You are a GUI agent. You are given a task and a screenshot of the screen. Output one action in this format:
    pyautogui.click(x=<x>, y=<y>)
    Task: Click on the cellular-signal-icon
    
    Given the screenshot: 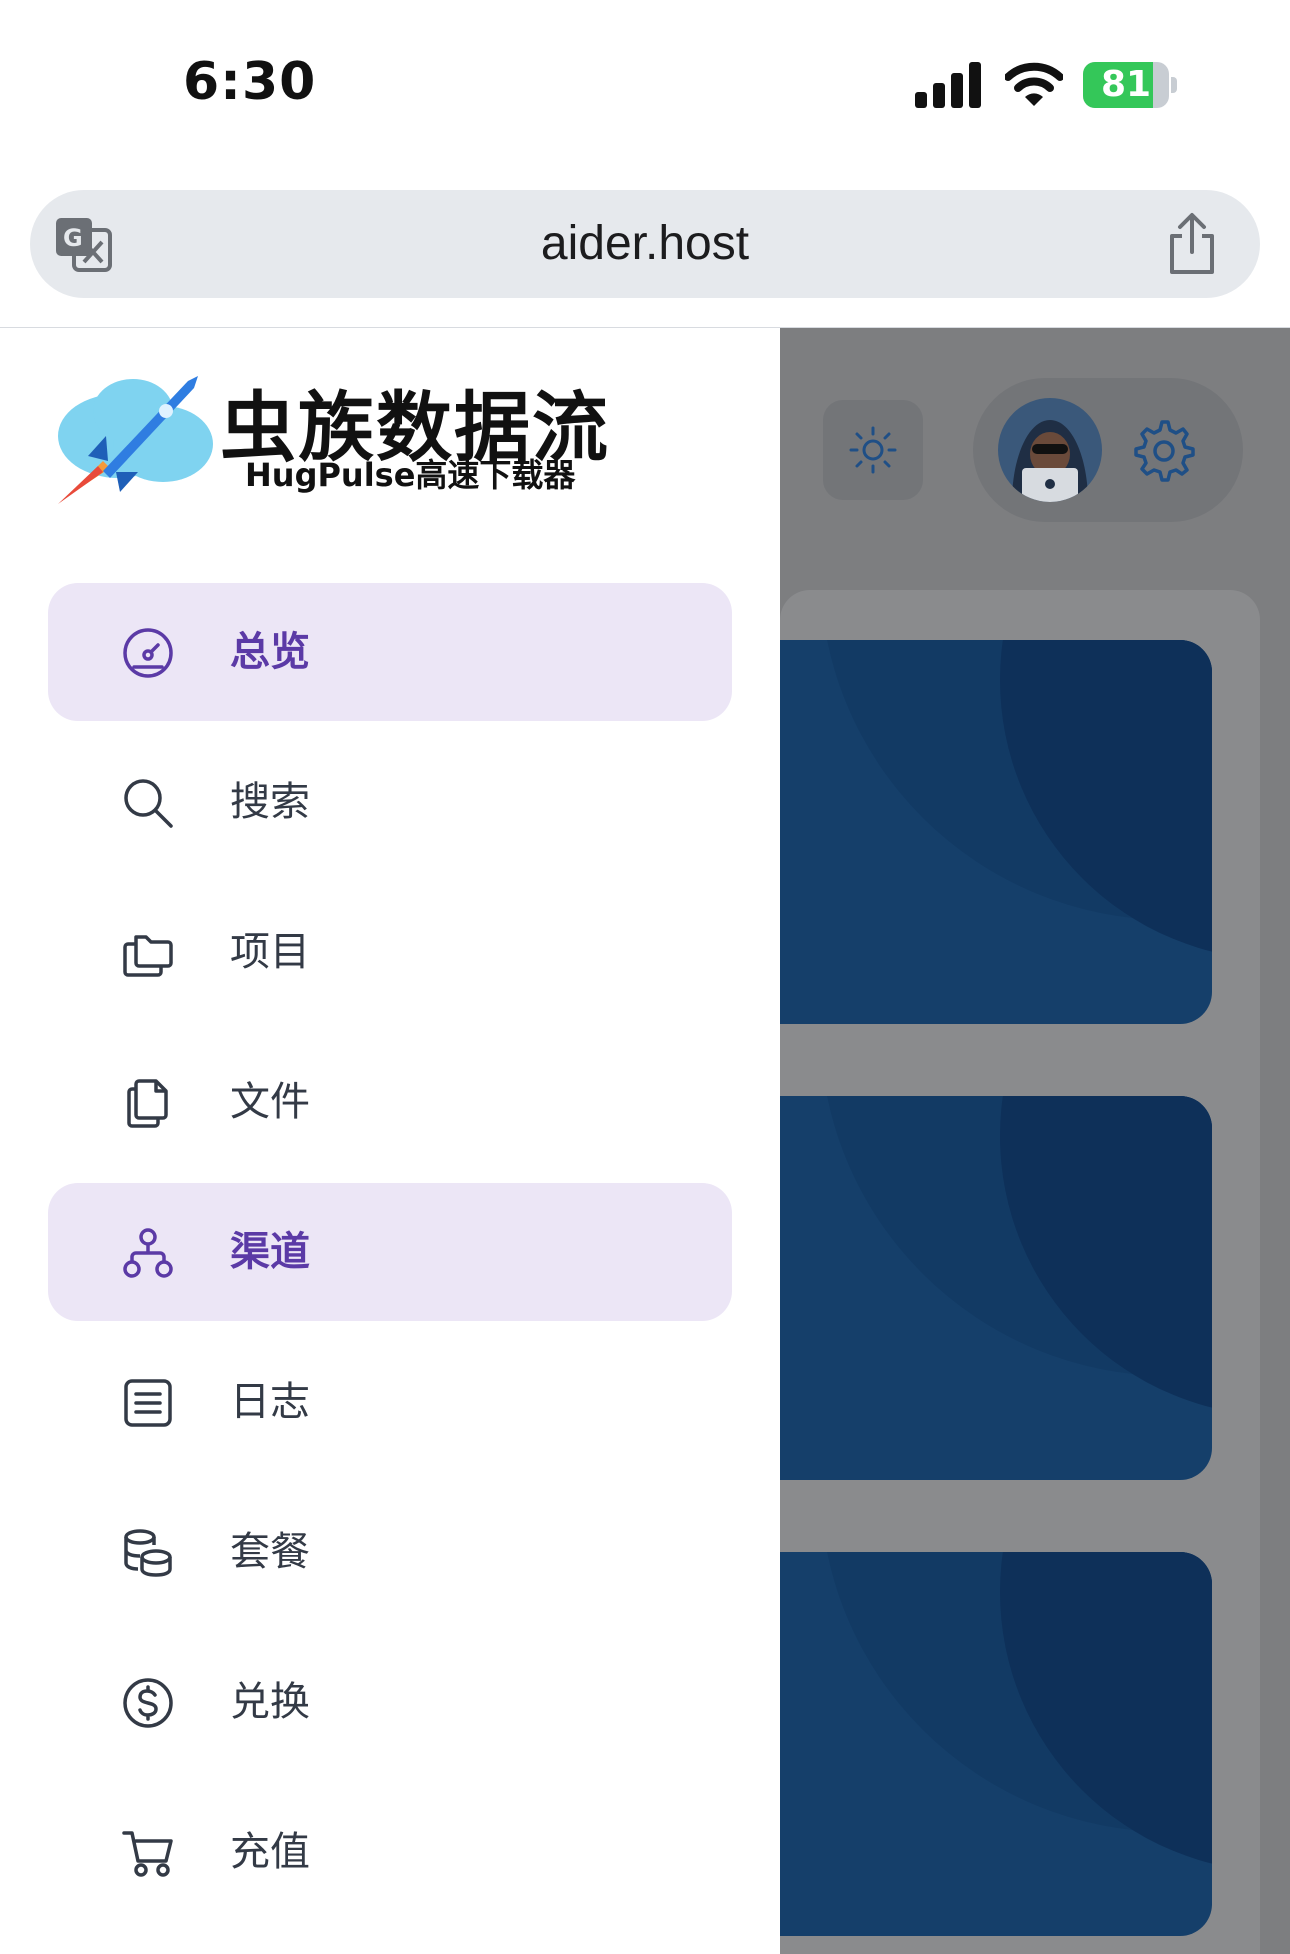 What is the action you would take?
    pyautogui.click(x=948, y=85)
    